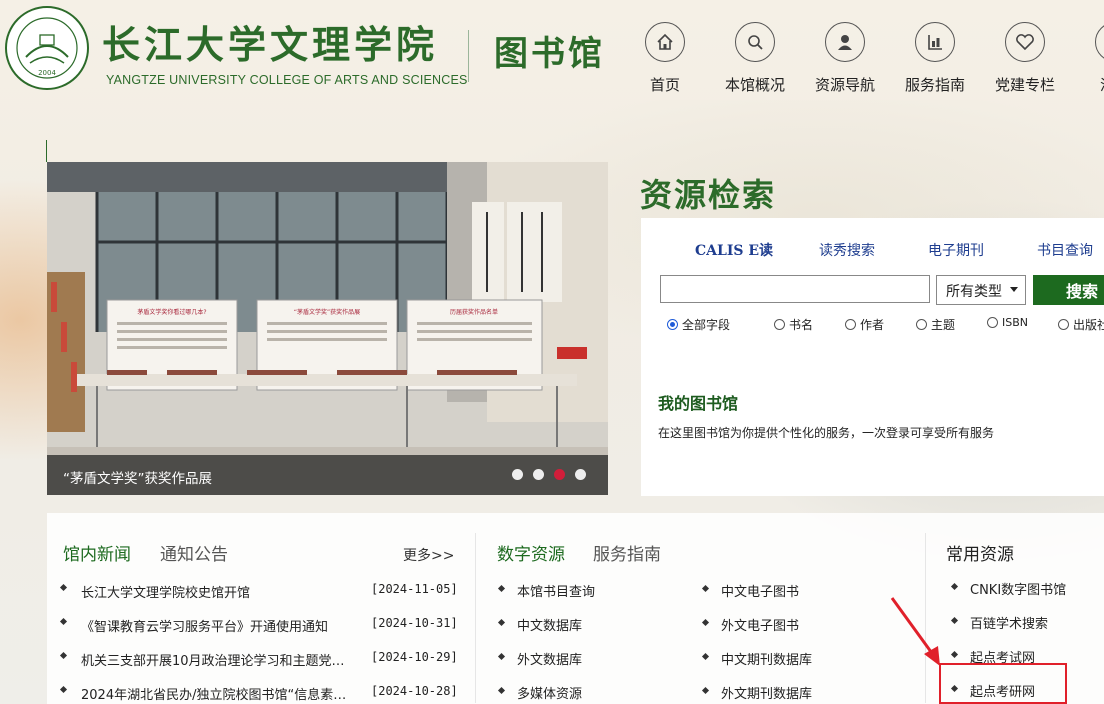 This screenshot has width=1104, height=704. What do you see at coordinates (935, 42) in the screenshot?
I see `chart-icon` at bounding box center [935, 42].